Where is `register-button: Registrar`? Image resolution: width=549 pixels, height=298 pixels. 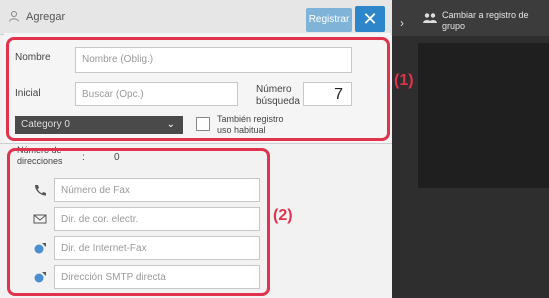 register-button: Registrar is located at coordinates (329, 20).